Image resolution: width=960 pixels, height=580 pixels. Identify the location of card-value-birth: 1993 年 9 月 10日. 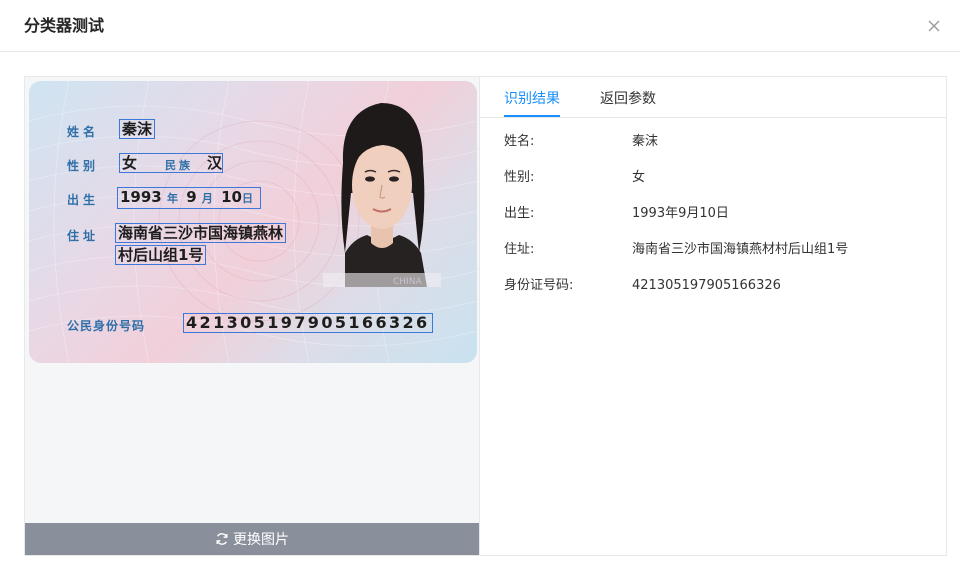
(189, 198).